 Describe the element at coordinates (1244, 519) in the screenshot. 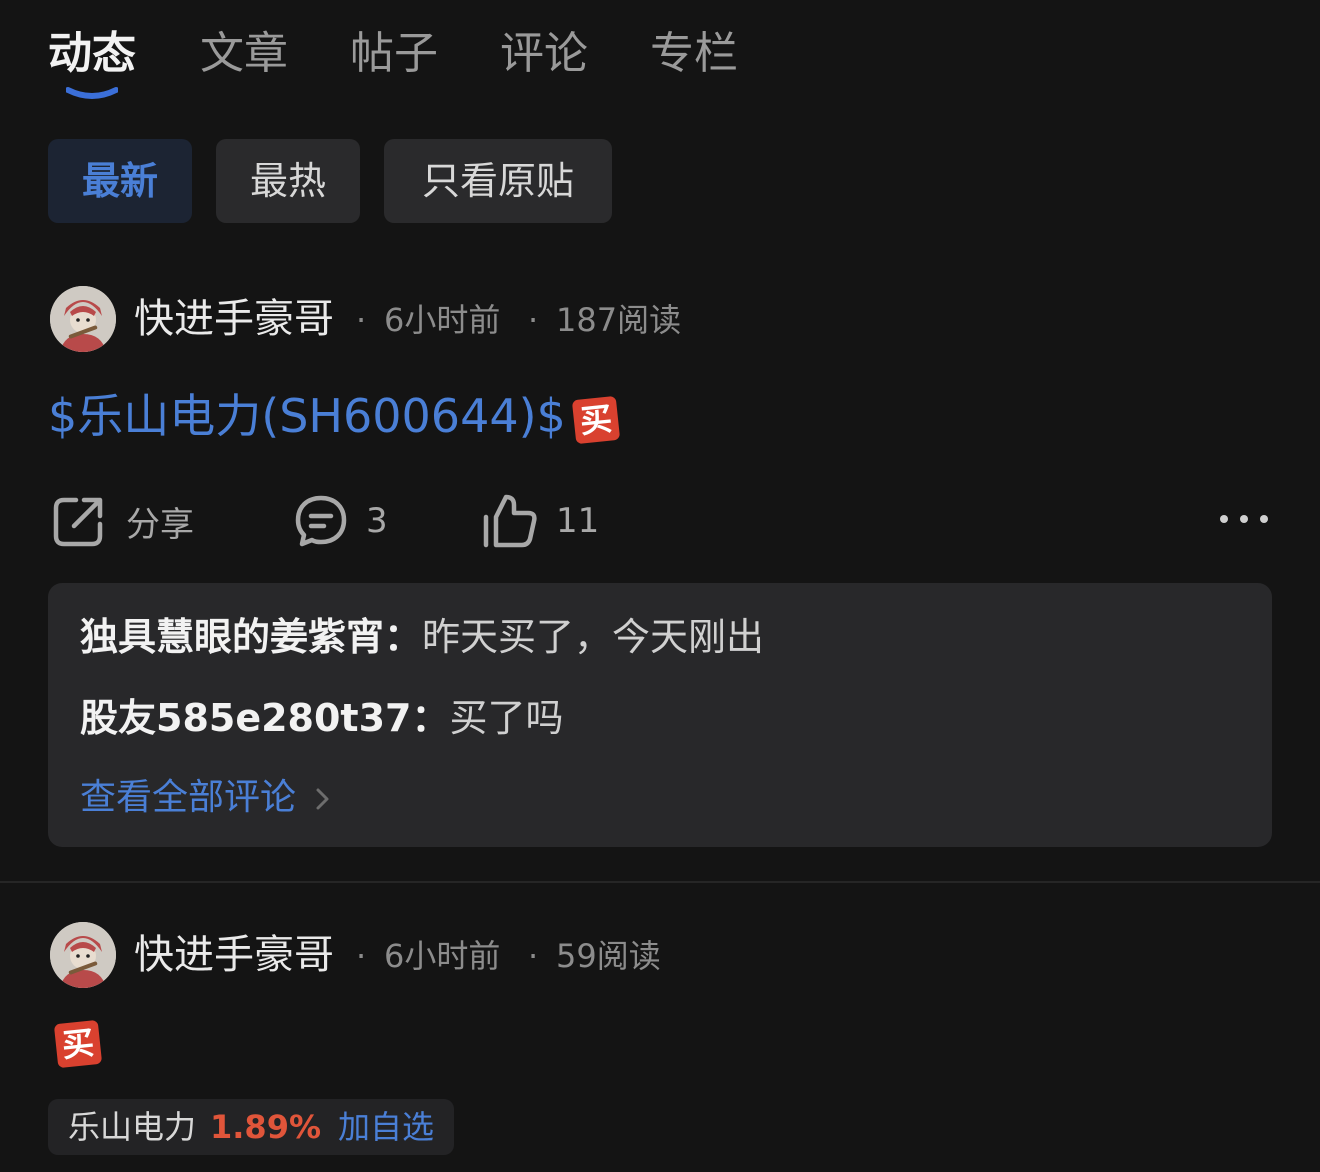

I see `more-options-icon` at that location.